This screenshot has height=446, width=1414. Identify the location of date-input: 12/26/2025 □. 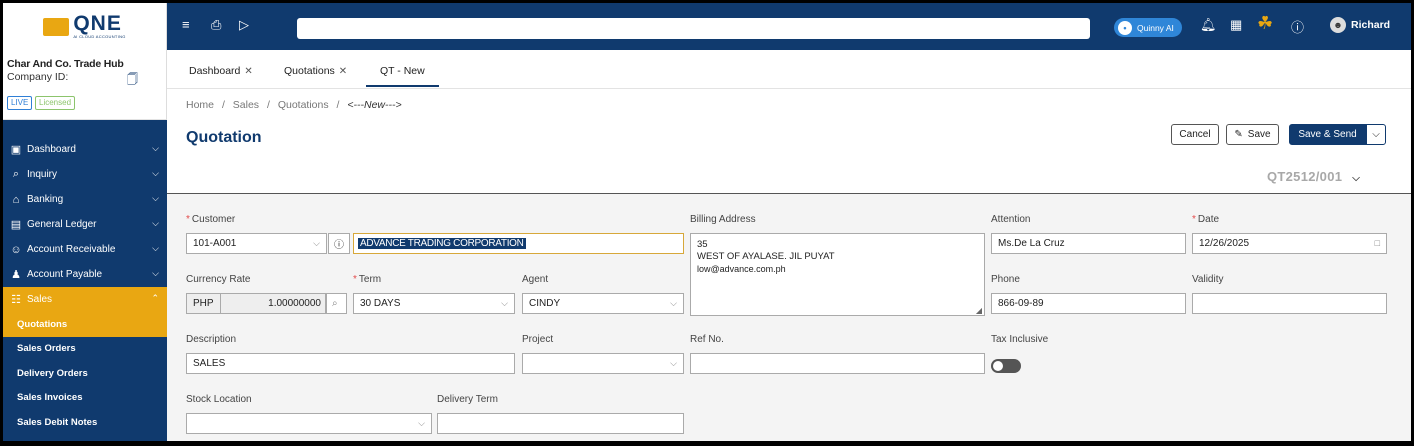
(1289, 243).